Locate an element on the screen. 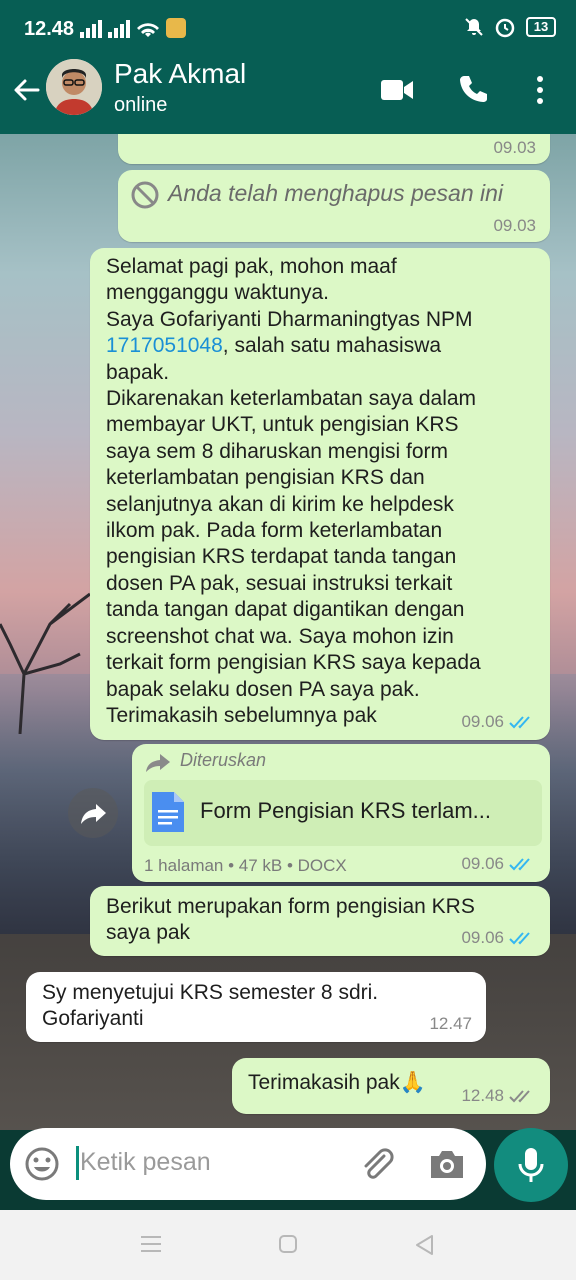 This screenshot has width=576, height=1280. document-icon is located at coordinates (168, 812).